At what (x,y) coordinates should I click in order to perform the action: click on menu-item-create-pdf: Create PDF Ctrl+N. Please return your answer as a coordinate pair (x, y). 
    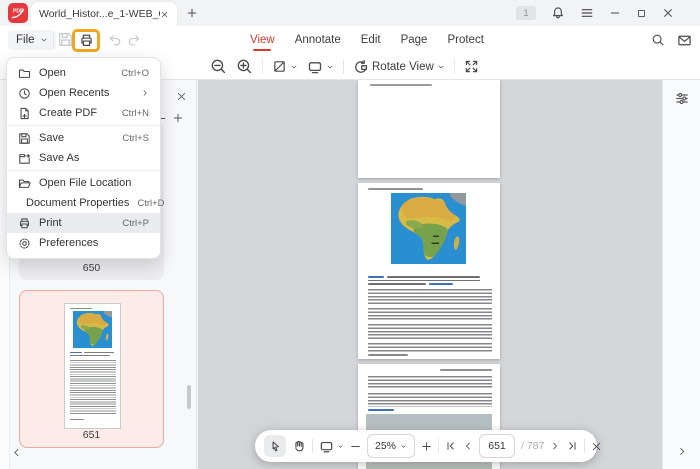
    Looking at the image, I should click on (83, 113).